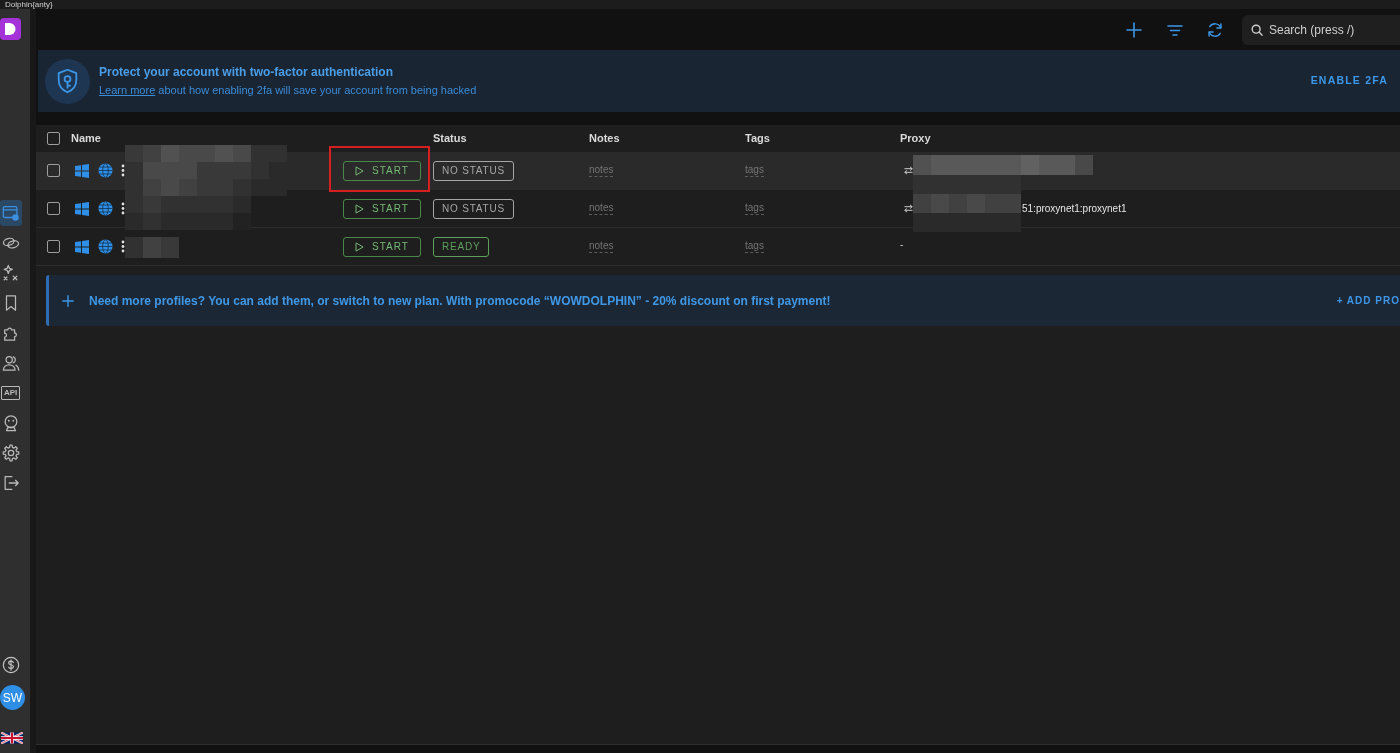 The height and width of the screenshot is (753, 1400). Describe the element at coordinates (11, 333) in the screenshot. I see `puzzle-piece-icon` at that location.